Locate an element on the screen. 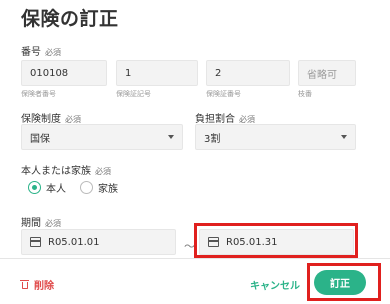  card-symbol-caption: 保険証記号 is located at coordinates (133, 94).